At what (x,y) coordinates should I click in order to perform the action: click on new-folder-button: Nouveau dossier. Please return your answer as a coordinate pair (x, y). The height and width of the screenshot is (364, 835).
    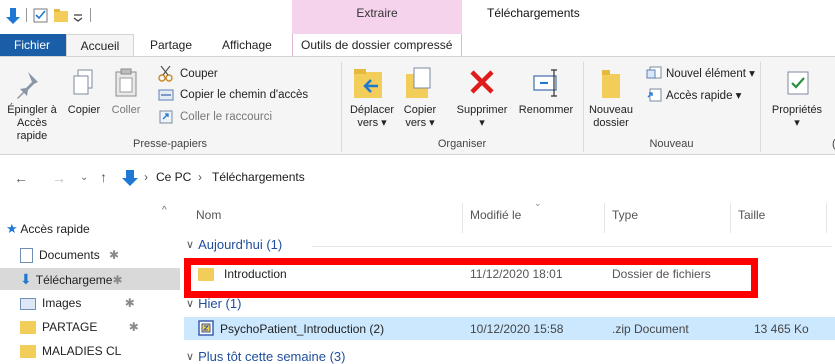
    Looking at the image, I should click on (611, 97).